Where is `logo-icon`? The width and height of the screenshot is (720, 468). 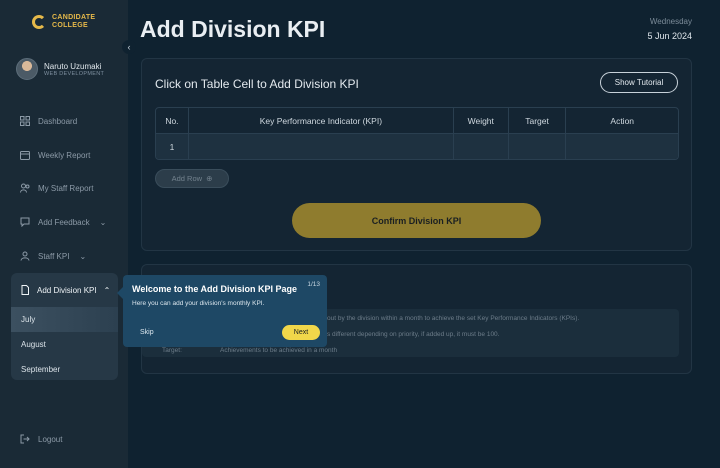 logo-icon is located at coordinates (39, 22).